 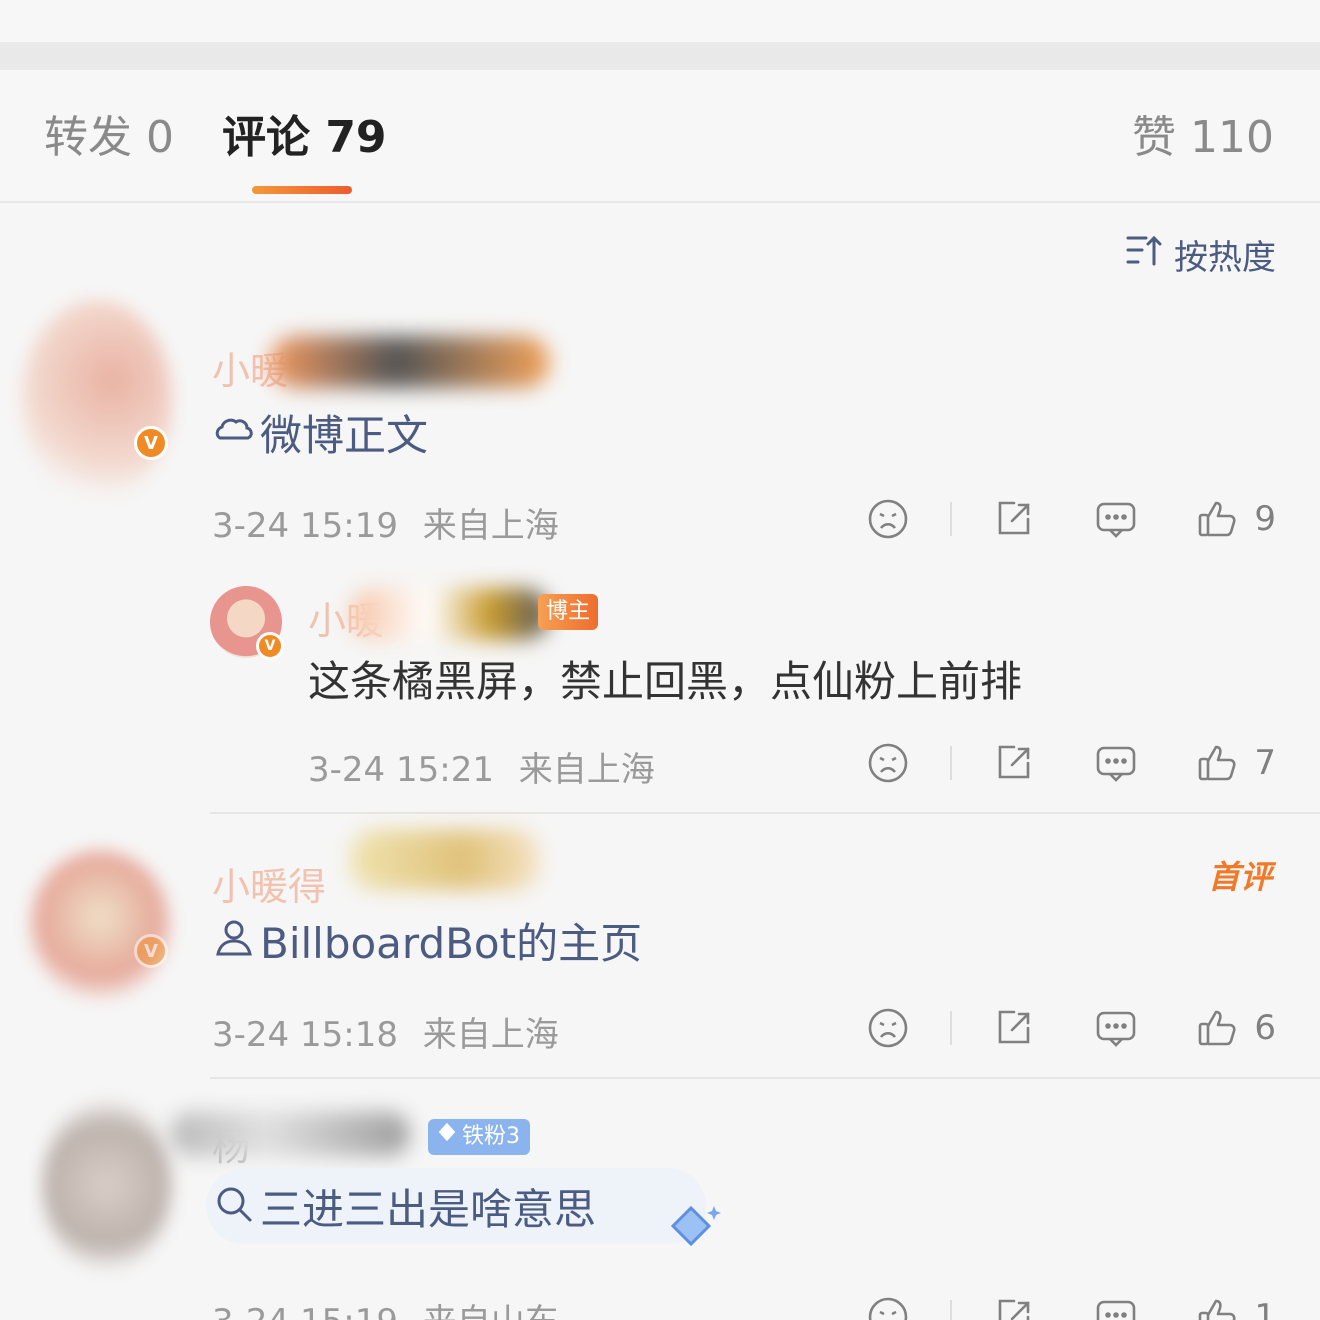 I want to click on active-tab-indicator, so click(x=302, y=190).